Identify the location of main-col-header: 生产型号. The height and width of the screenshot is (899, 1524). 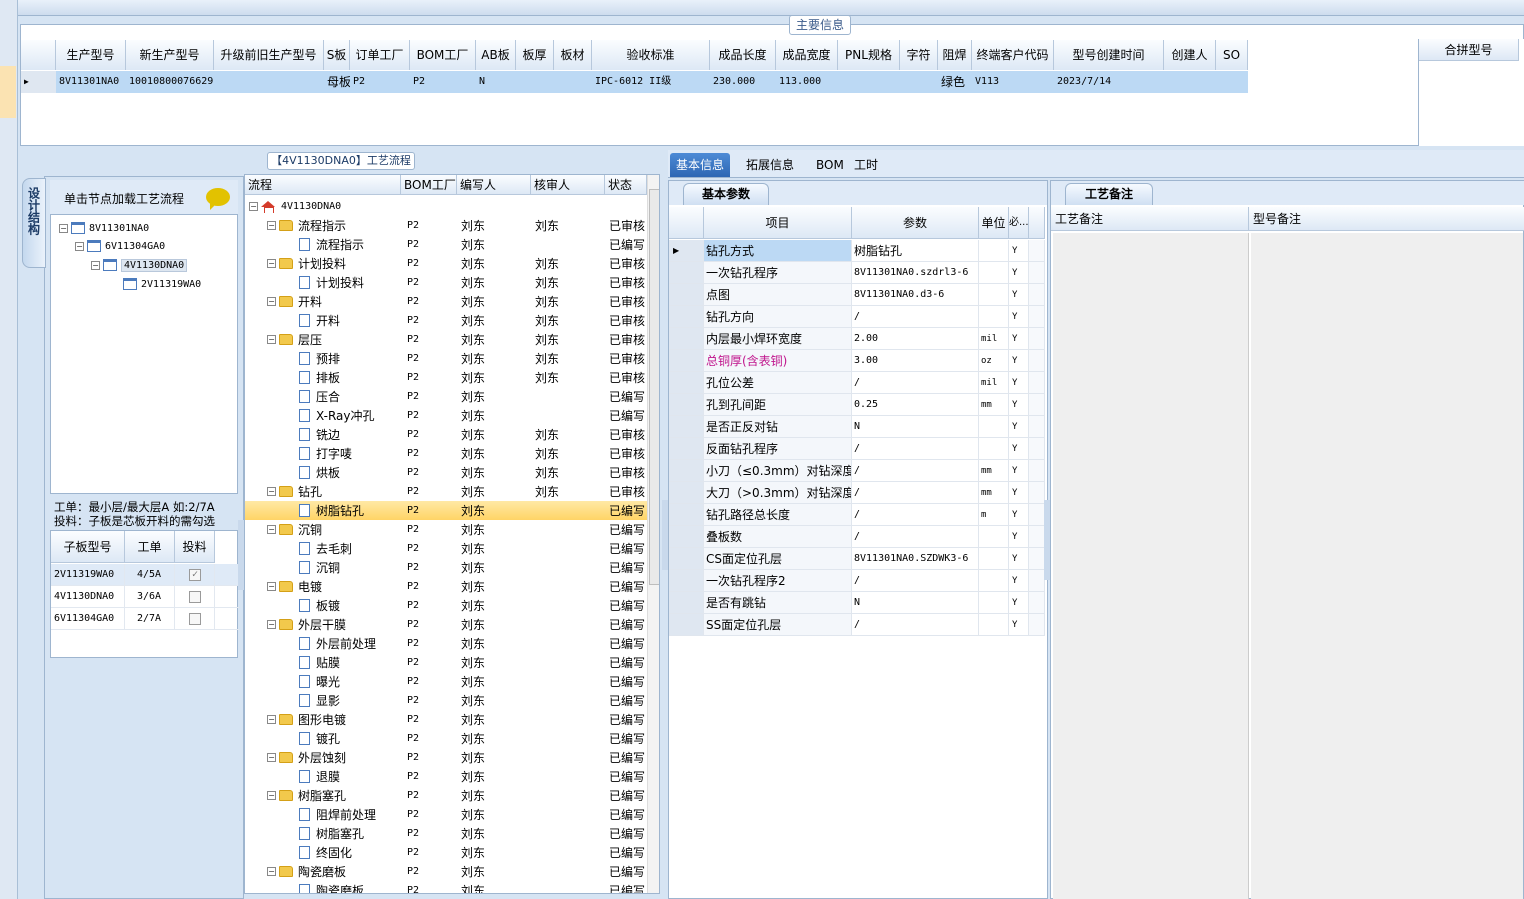
(91, 55).